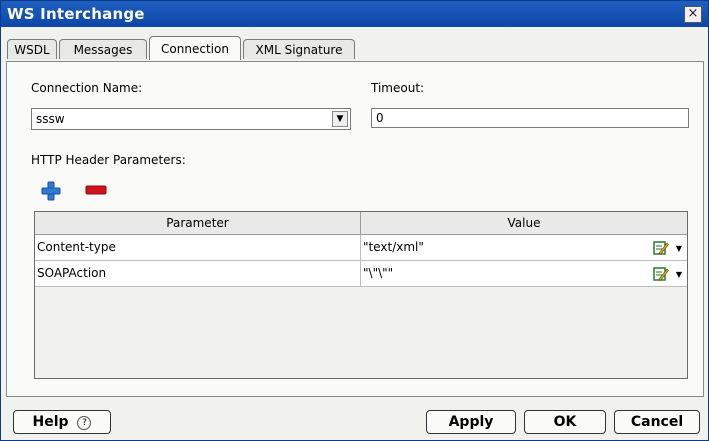 This screenshot has width=709, height=441. What do you see at coordinates (354, 14) in the screenshot?
I see `title-bar: WS Interchange ×` at bounding box center [354, 14].